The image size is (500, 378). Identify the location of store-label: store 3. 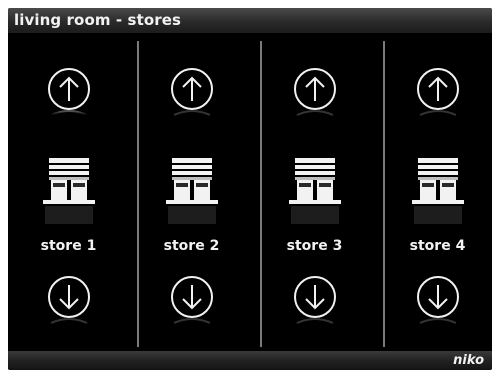
(314, 246).